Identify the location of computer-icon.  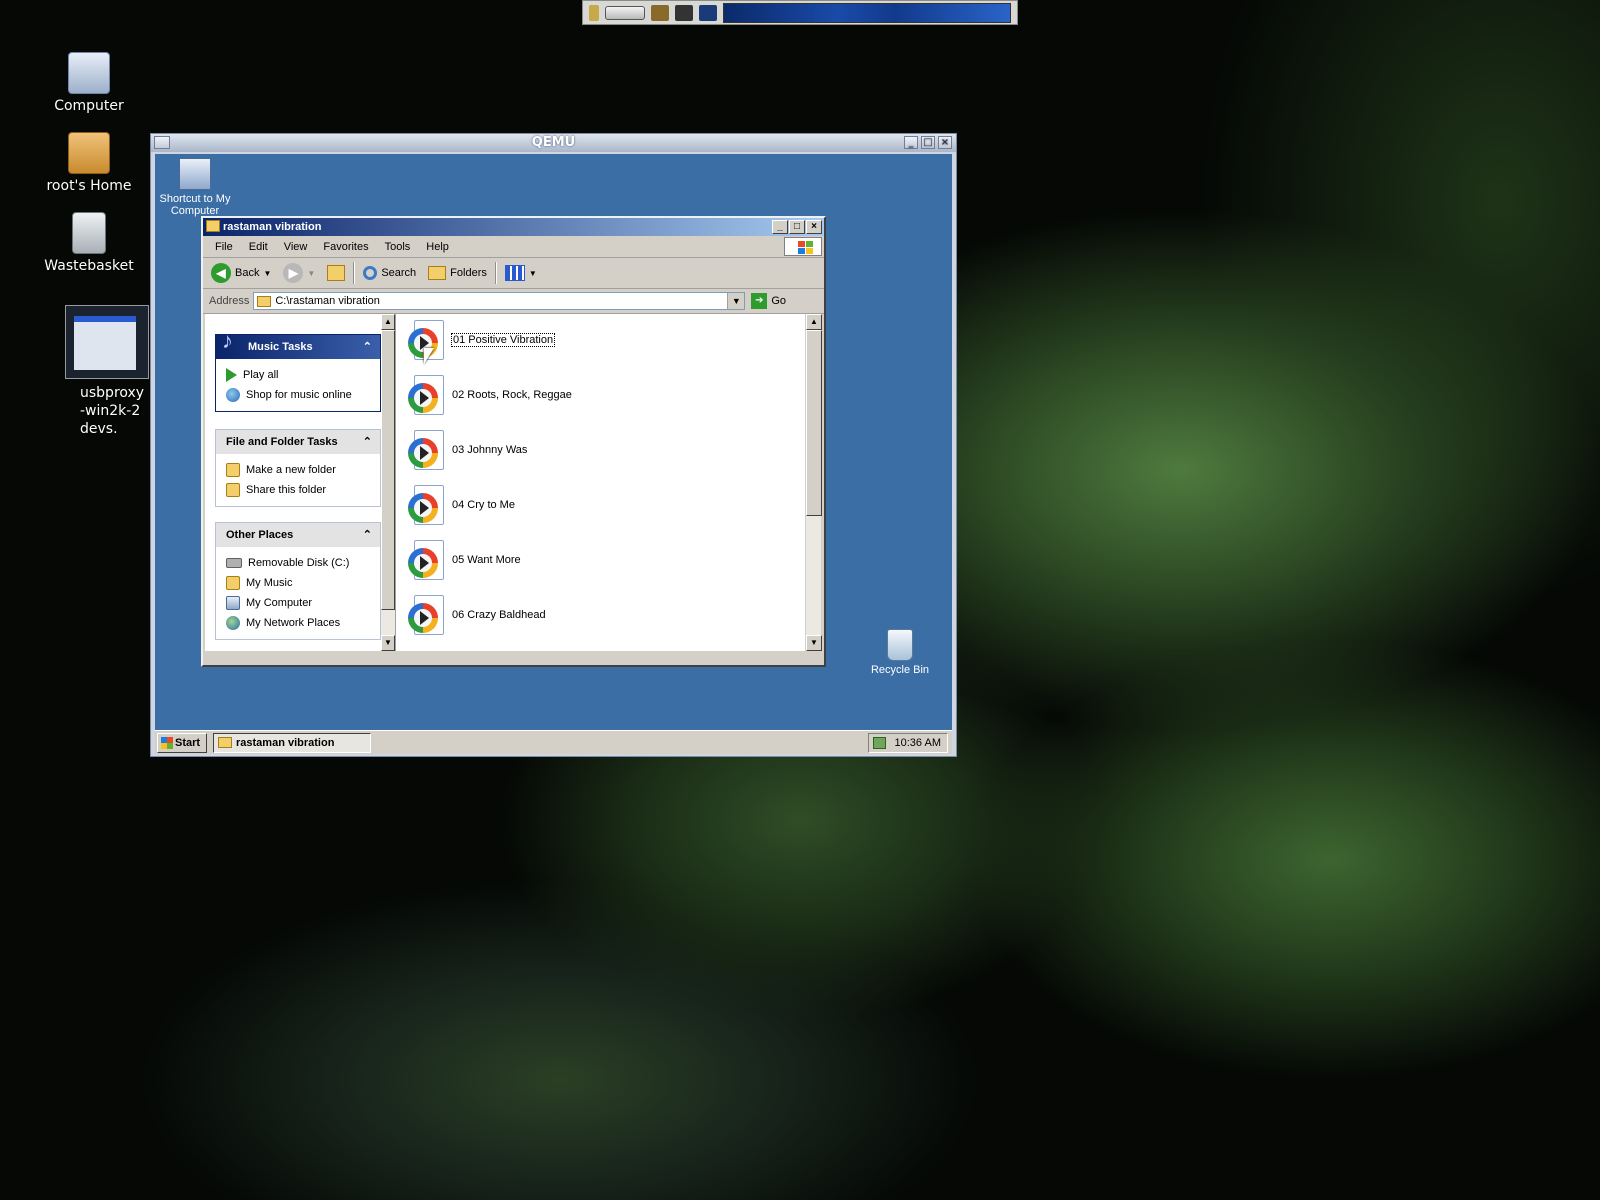
(233, 603).